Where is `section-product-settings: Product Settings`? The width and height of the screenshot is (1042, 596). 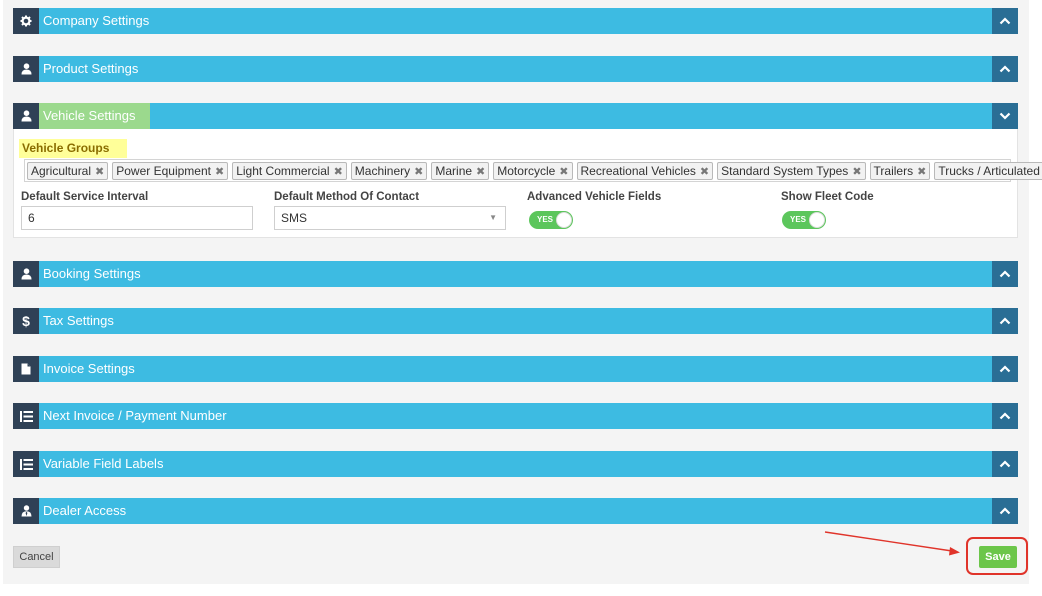 section-product-settings: Product Settings is located at coordinates (515, 69).